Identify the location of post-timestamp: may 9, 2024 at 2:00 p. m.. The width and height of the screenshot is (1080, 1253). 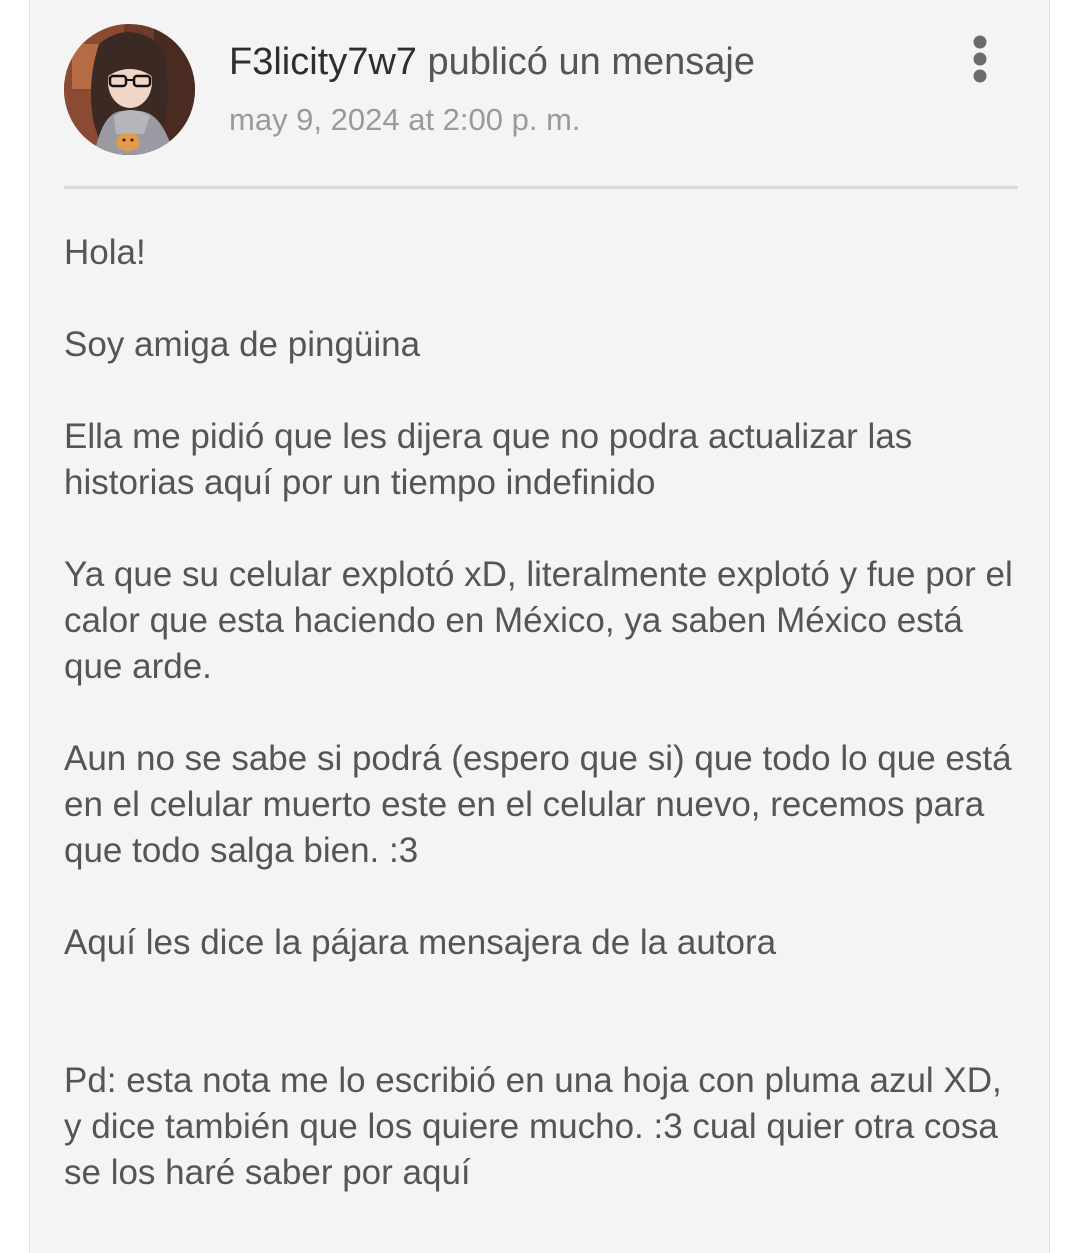
(405, 119).